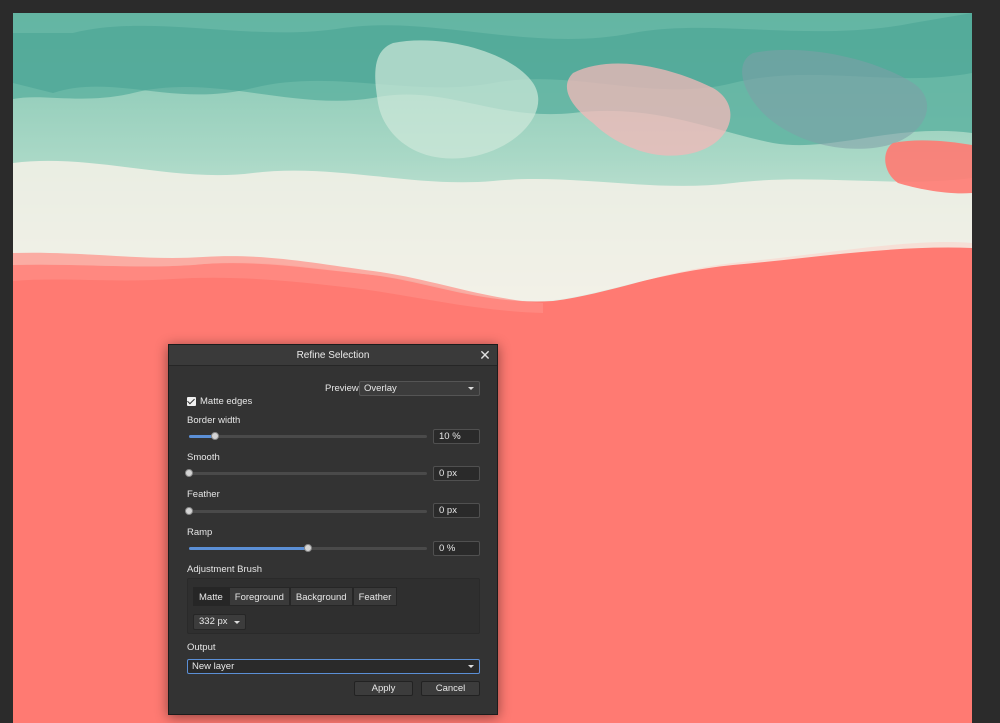 The image size is (1000, 723). I want to click on feather-slider, so click(306, 511).